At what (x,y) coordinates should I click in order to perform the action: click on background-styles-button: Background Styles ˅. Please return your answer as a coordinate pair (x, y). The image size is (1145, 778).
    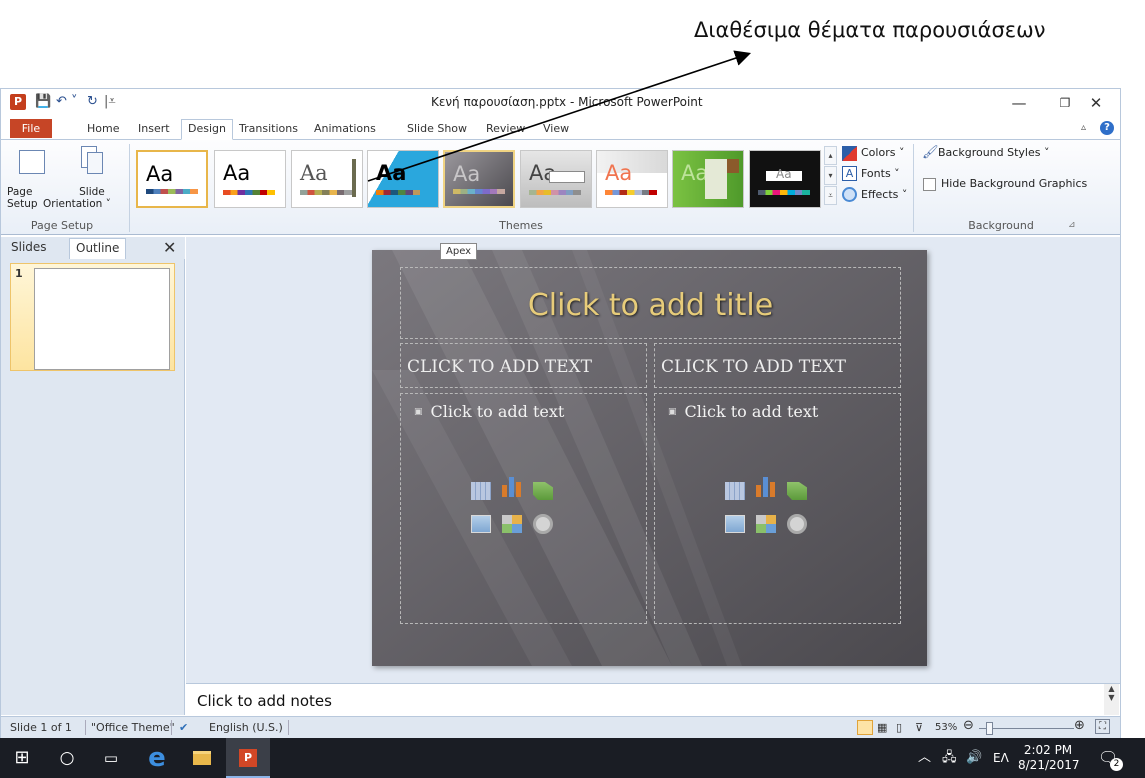
    Looking at the image, I should click on (993, 153).